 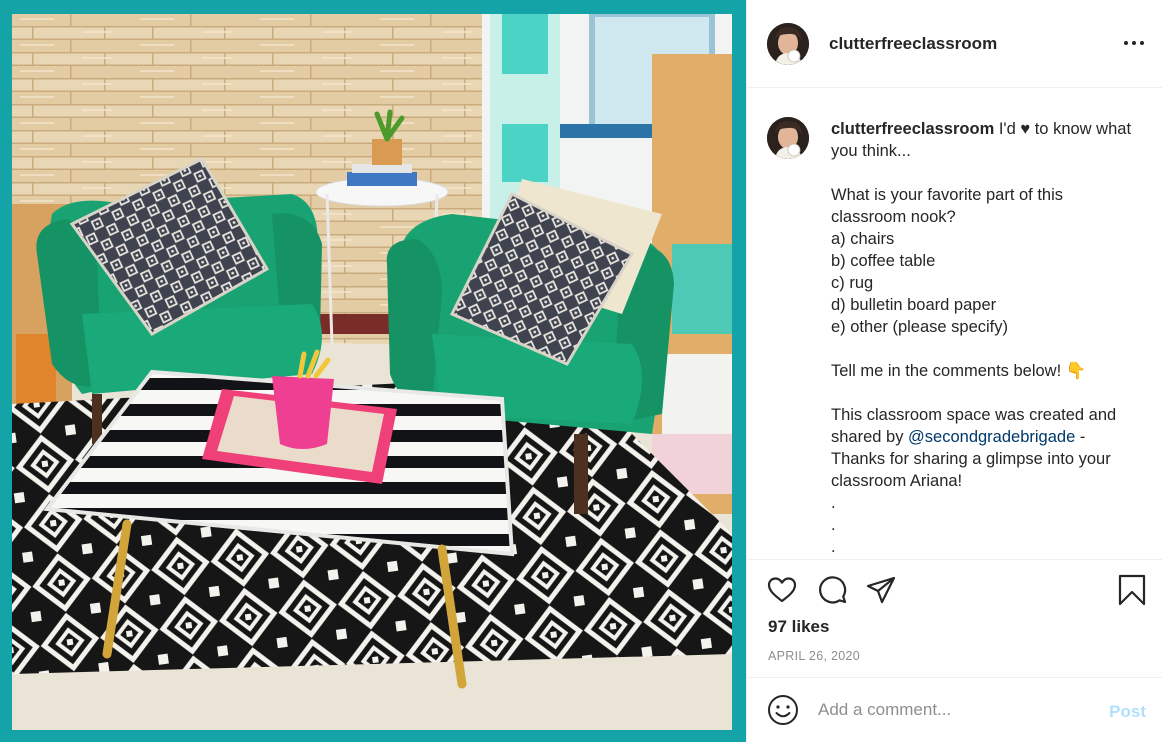 What do you see at coordinates (919, 327) in the screenshot?
I see `caption-option: e) other (please specify)` at bounding box center [919, 327].